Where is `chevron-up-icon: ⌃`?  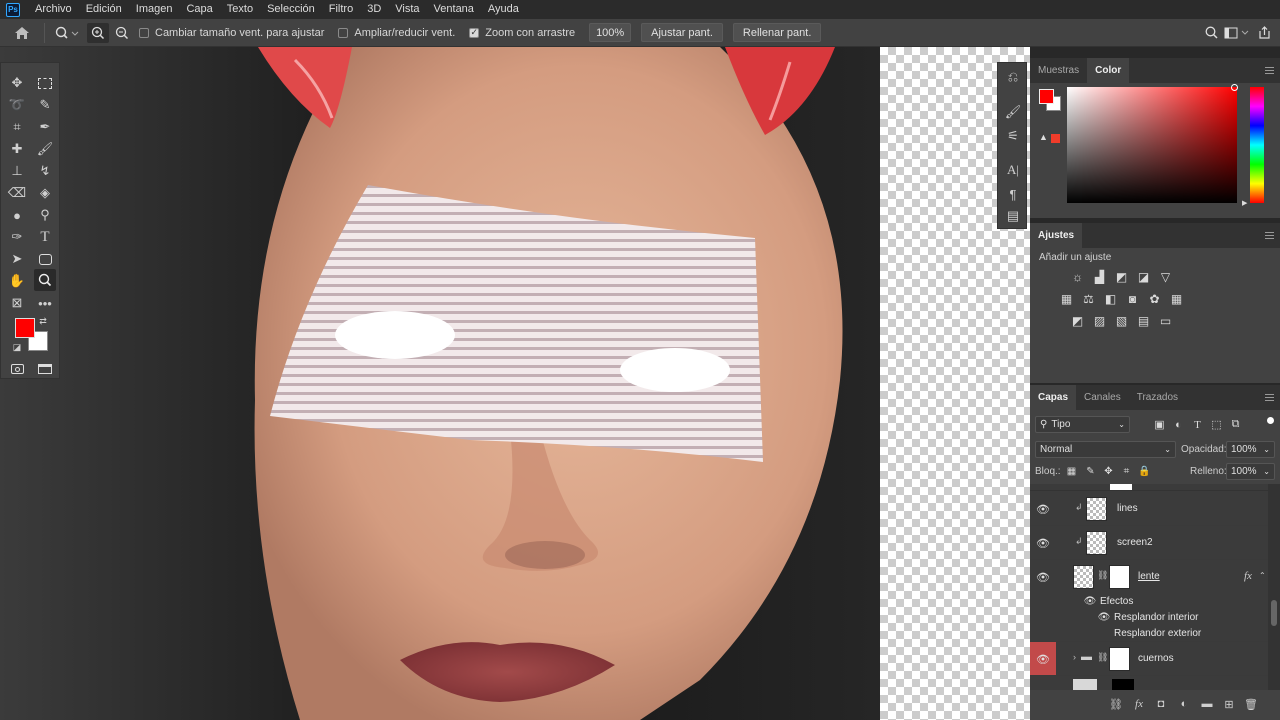 chevron-up-icon: ⌃ is located at coordinates (1262, 575).